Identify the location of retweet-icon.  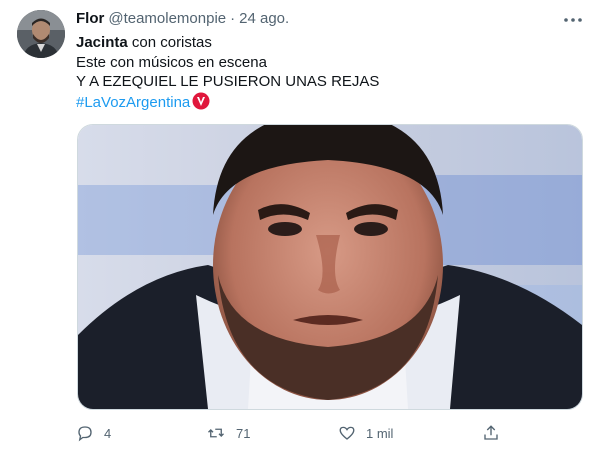
(216, 433).